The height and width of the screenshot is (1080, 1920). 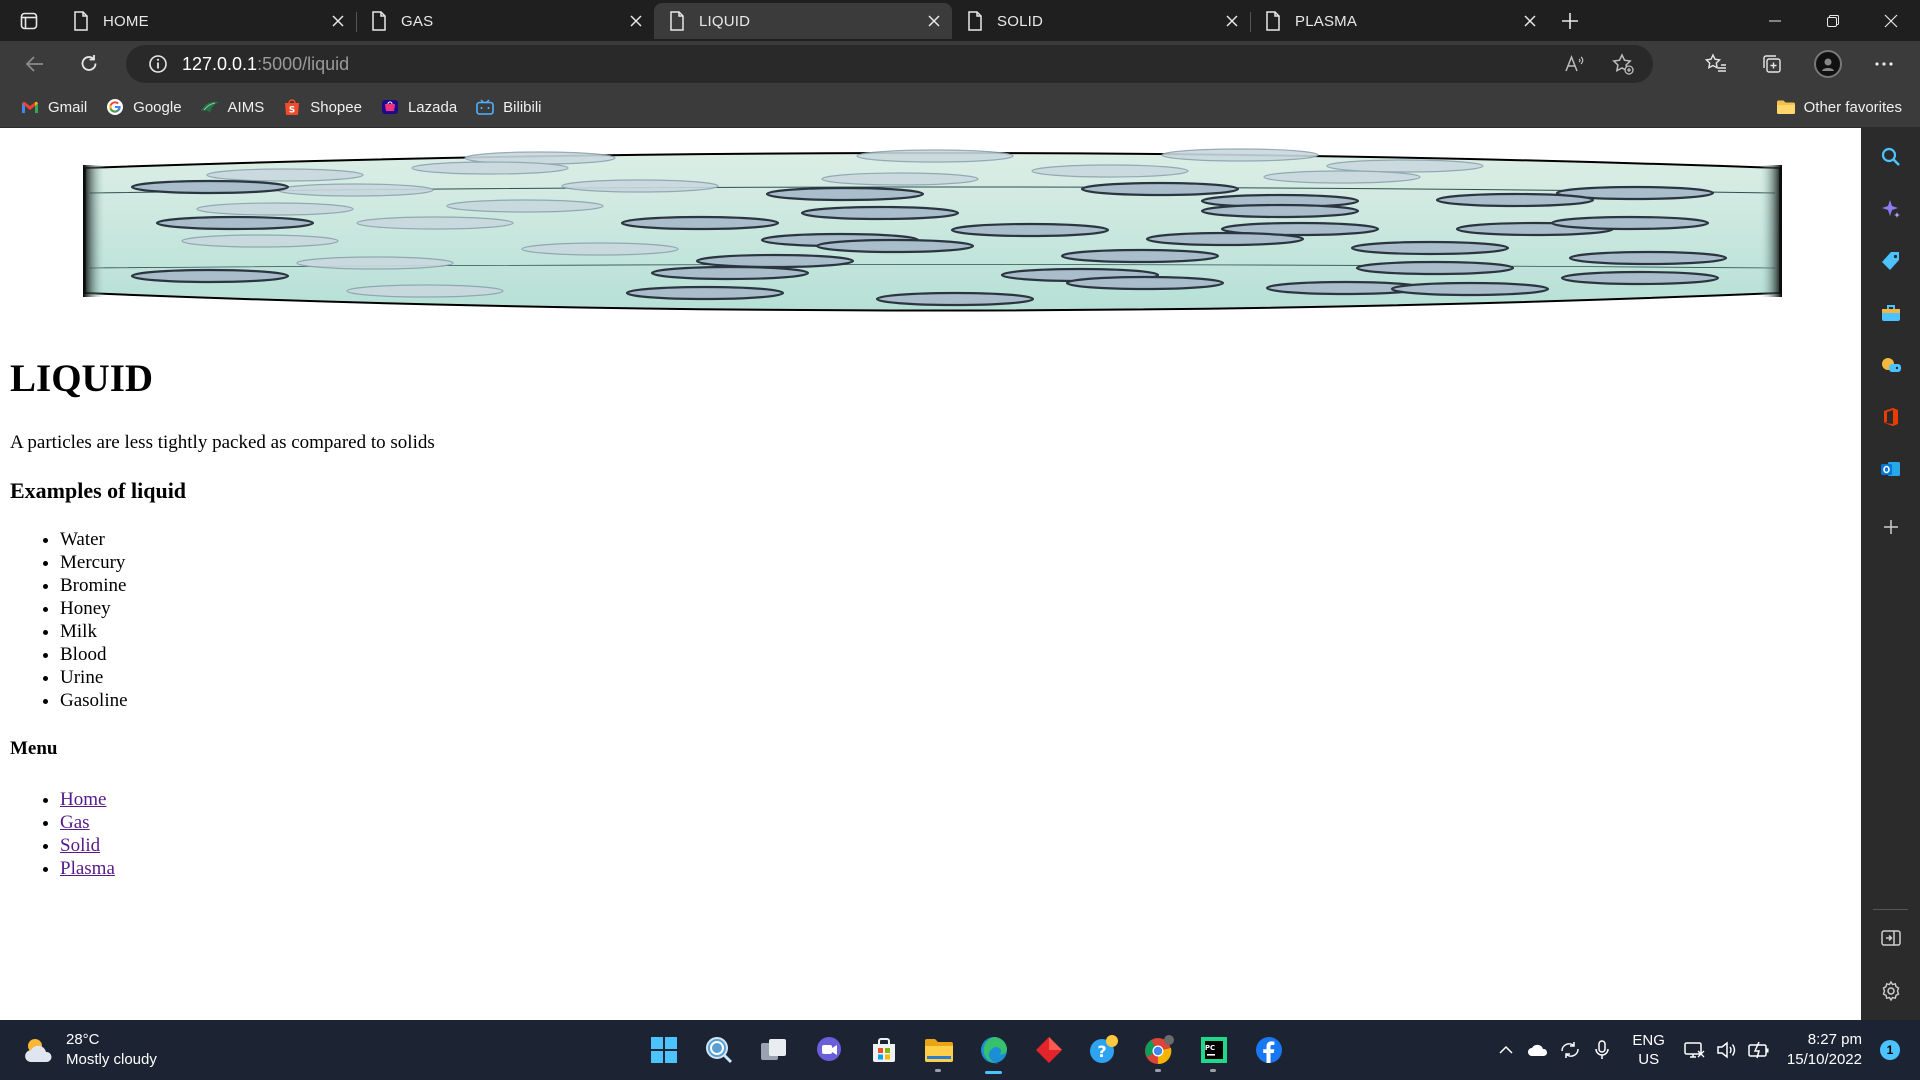 I want to click on settings-more-button, so click(x=1884, y=64).